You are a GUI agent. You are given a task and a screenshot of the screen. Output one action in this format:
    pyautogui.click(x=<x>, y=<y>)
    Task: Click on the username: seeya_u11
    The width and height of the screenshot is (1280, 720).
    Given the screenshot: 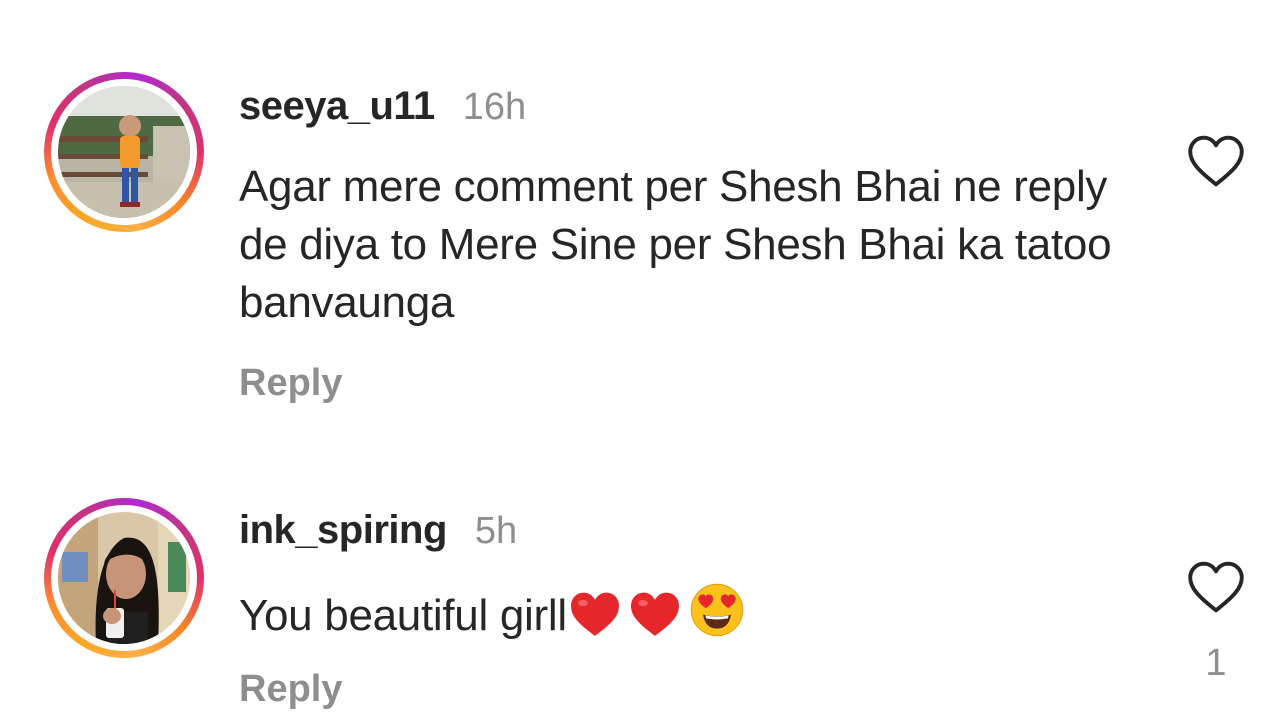 What is the action you would take?
    pyautogui.click(x=337, y=106)
    